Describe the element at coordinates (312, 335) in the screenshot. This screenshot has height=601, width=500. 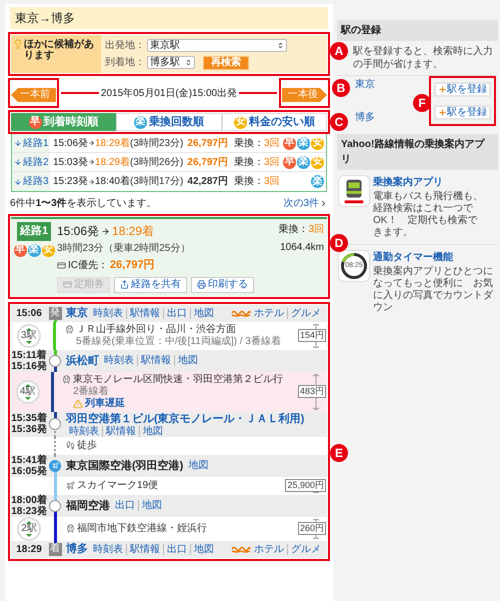
I see `fare-label: 154円` at that location.